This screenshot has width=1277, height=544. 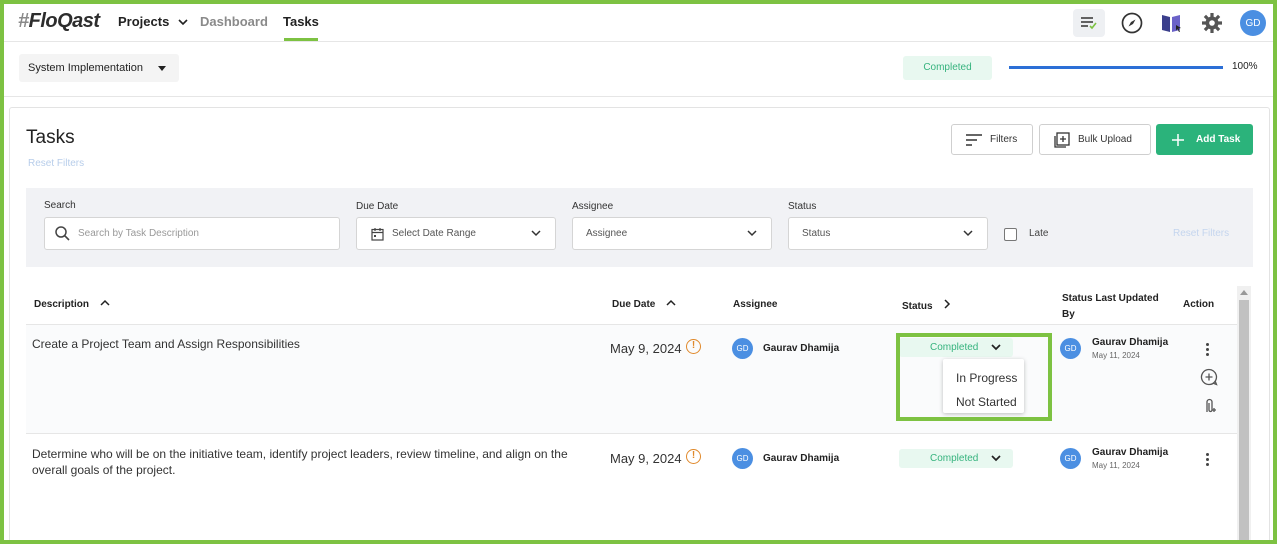 I want to click on status-option-in-progress: In Progress, so click(x=986, y=378).